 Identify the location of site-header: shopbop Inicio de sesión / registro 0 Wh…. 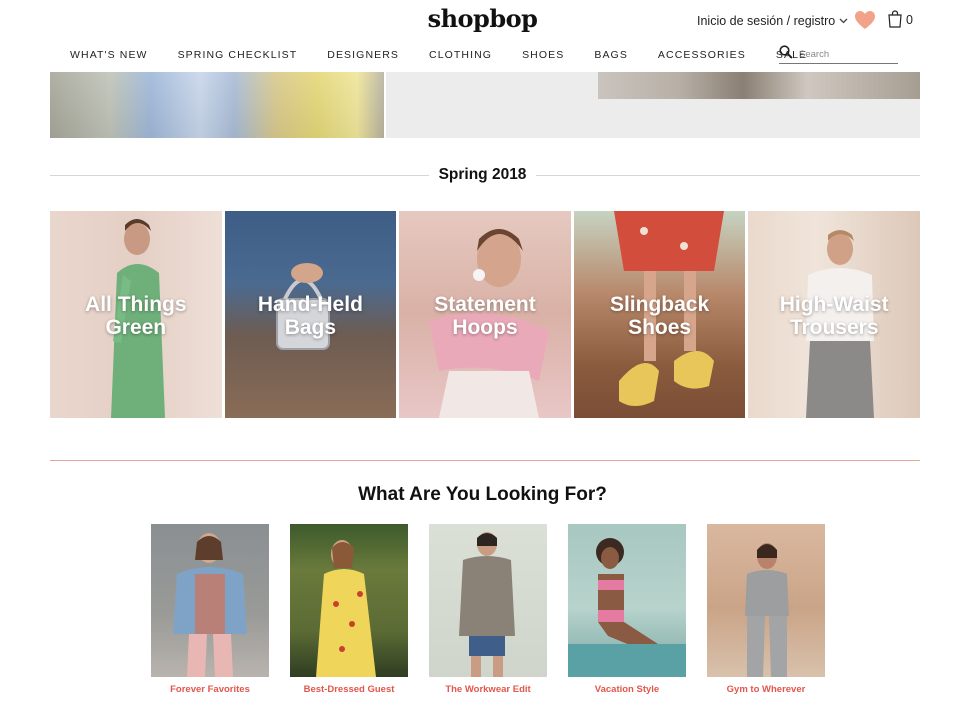
(482, 36).